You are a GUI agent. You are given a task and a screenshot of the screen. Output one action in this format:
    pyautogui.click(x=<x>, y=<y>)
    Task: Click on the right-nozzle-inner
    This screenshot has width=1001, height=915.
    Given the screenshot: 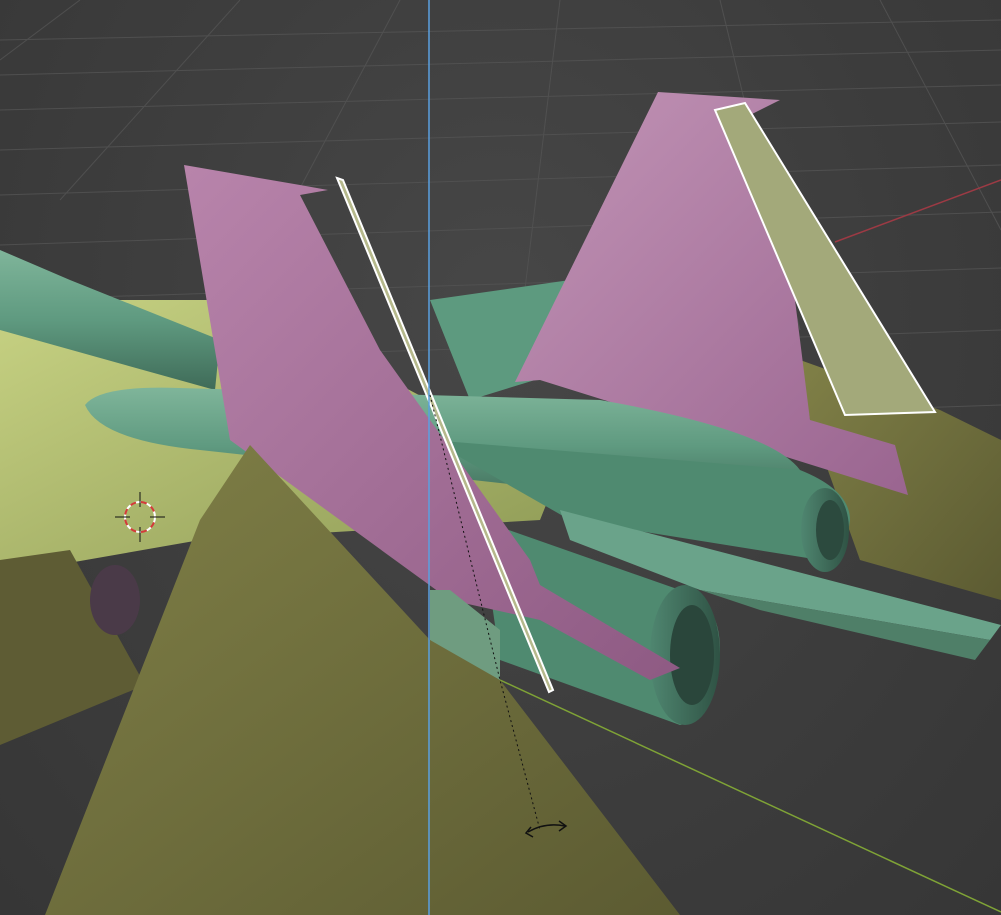 What is the action you would take?
    pyautogui.click(x=830, y=530)
    